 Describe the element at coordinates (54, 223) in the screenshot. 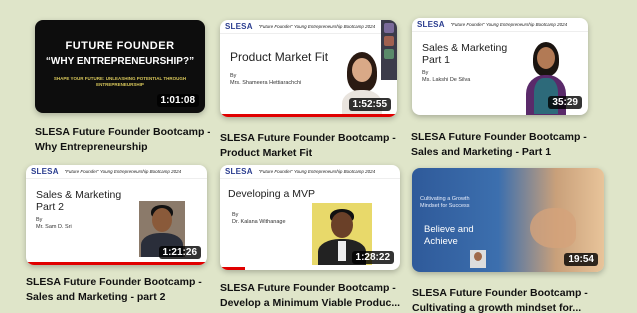

I see `slide-by: By Mr. Sam D. Sri` at that location.